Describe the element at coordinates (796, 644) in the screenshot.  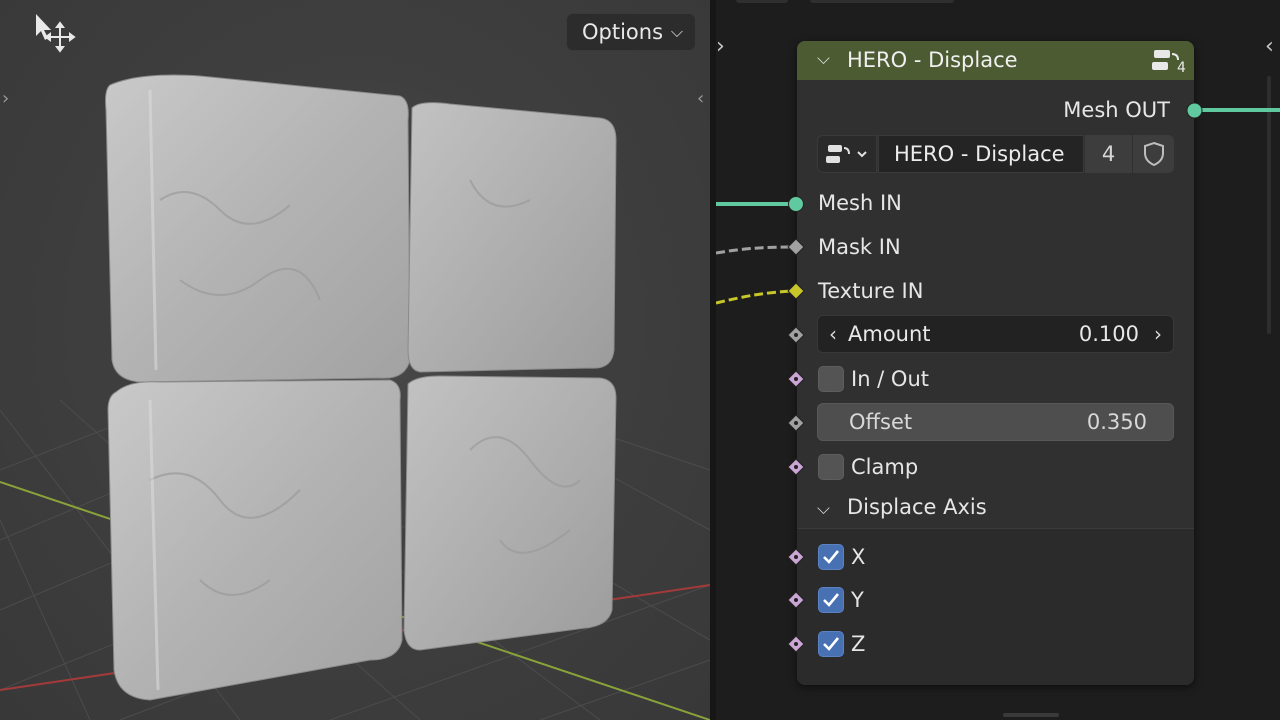
I see `axis-z-socket` at that location.